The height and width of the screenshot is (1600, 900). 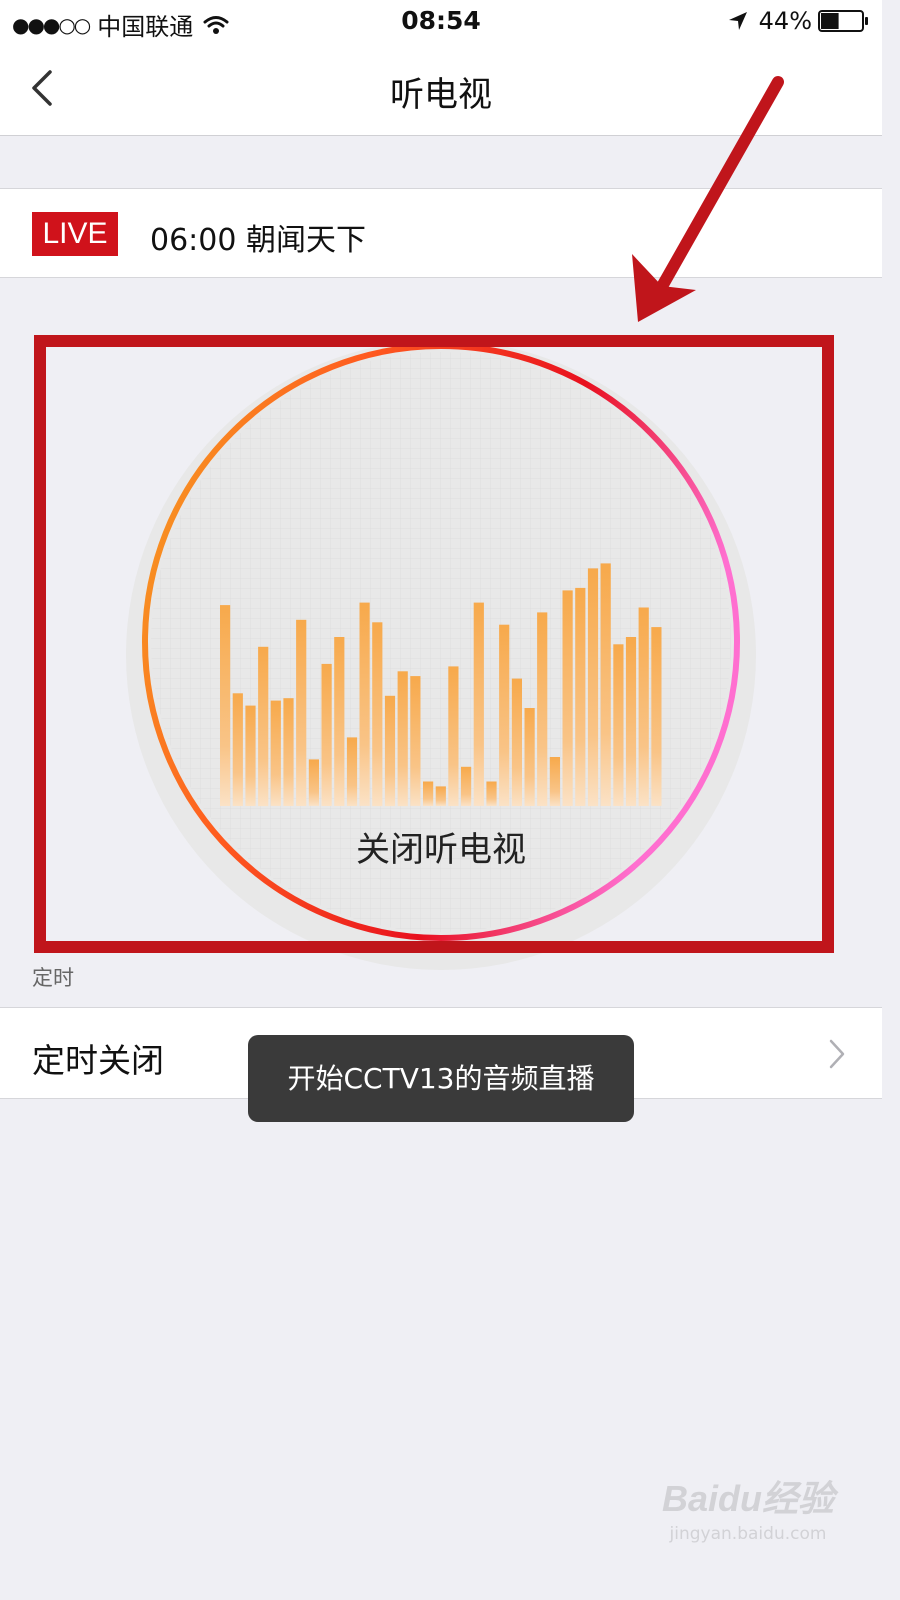 I want to click on live-program-title: 06:00 朝闻天下, so click(x=258, y=240).